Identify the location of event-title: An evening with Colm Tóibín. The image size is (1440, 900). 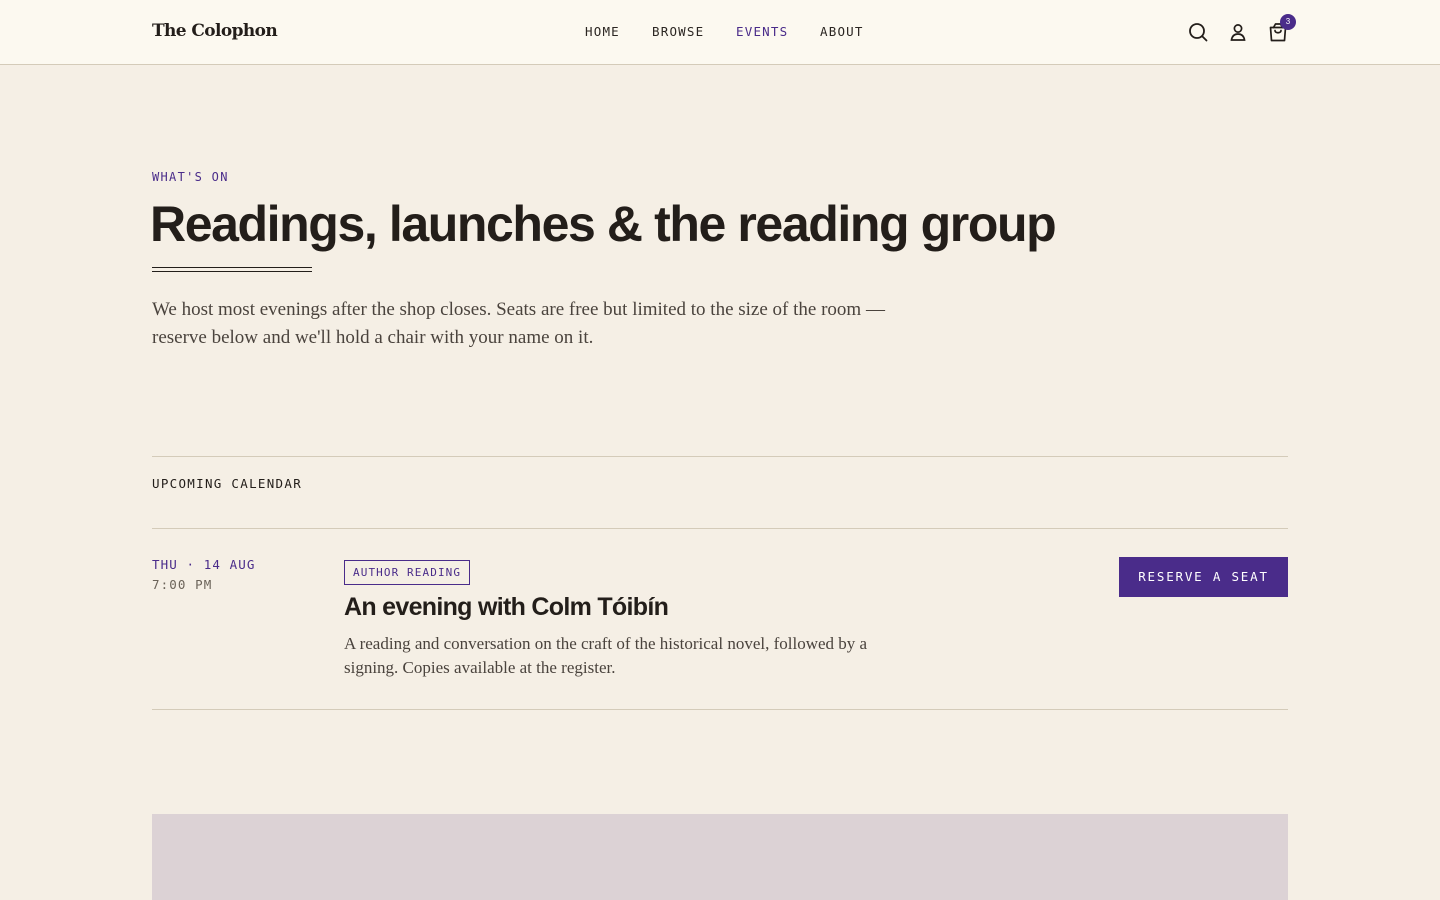
(506, 607).